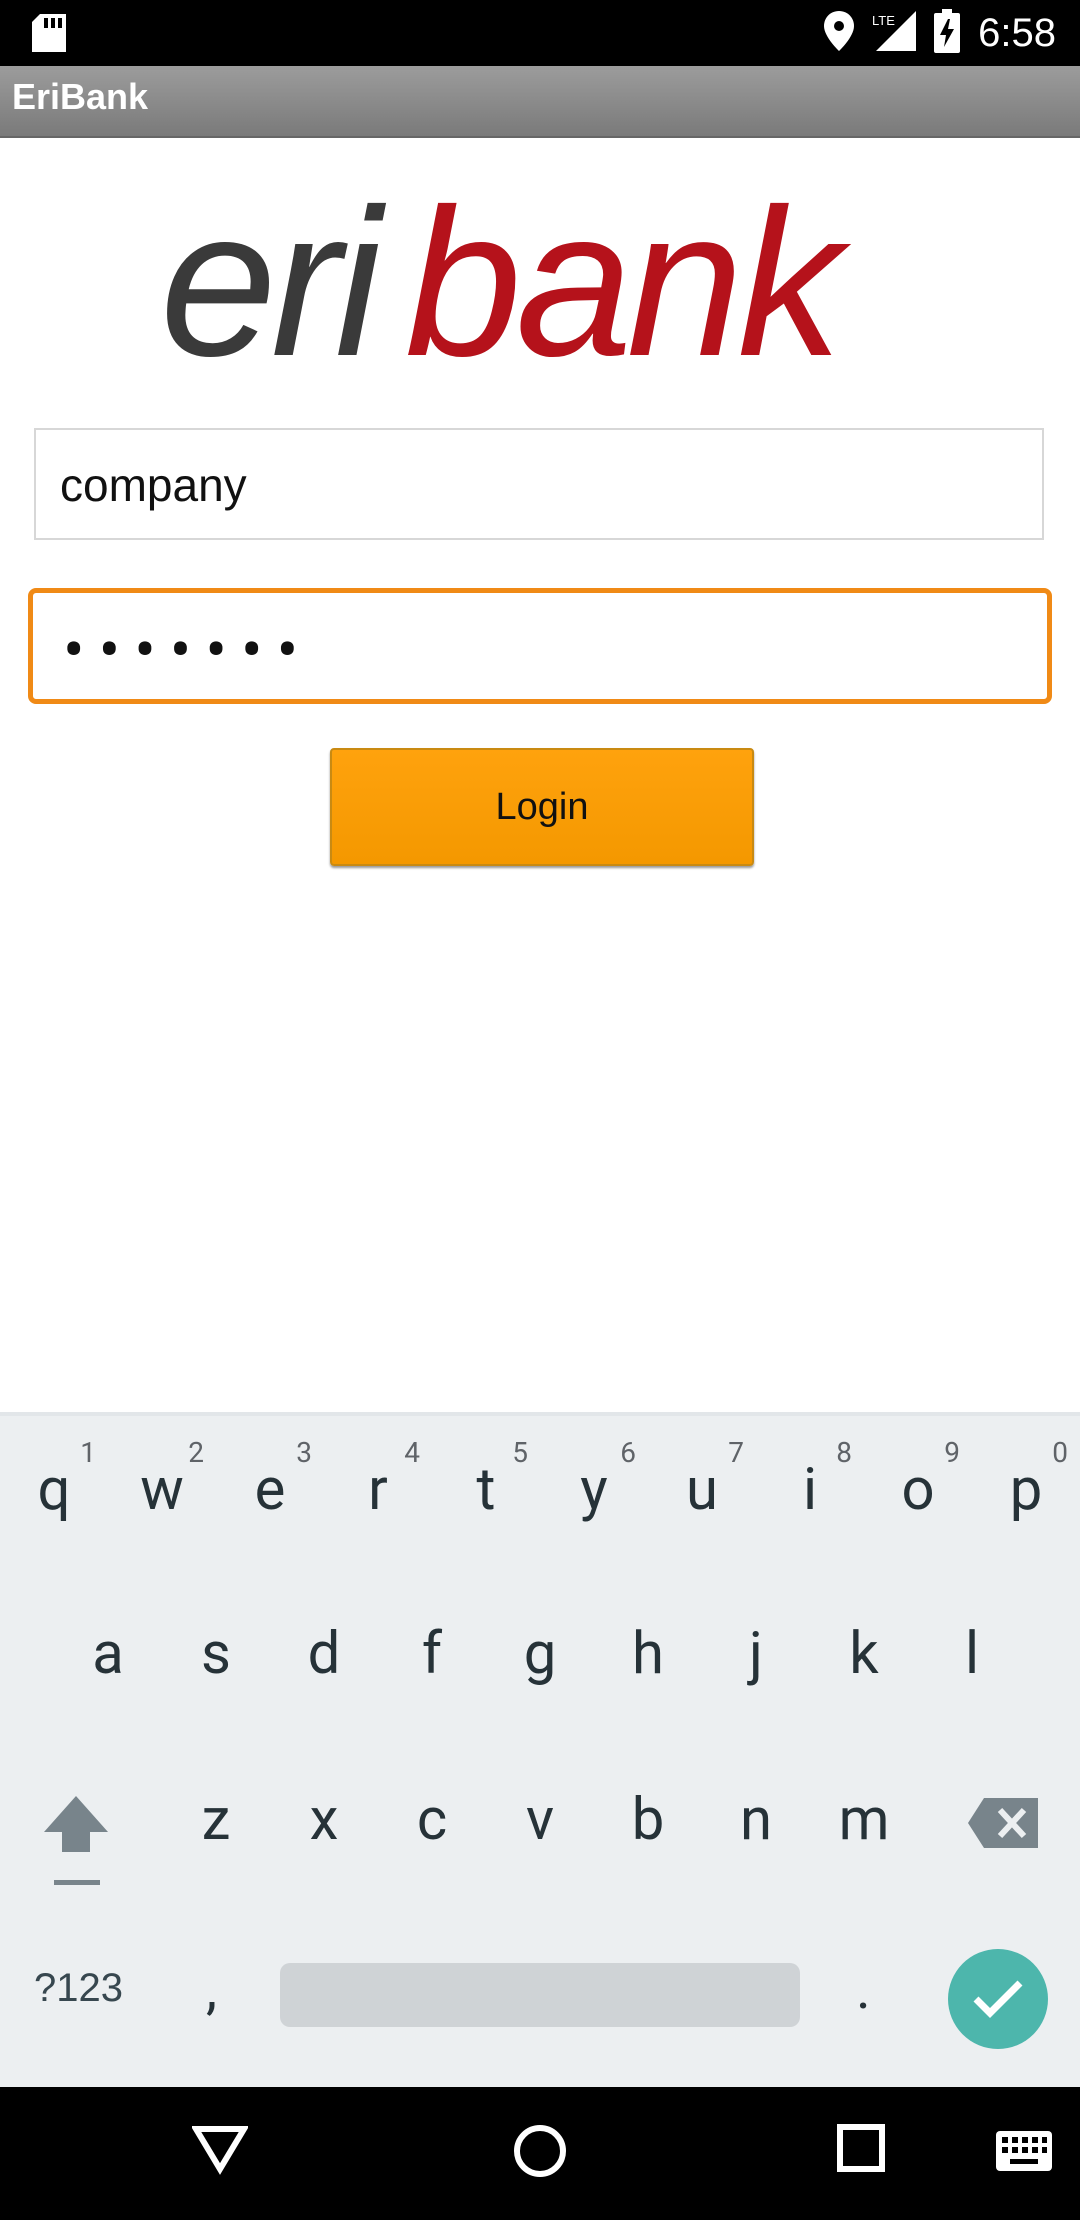 The height and width of the screenshot is (2220, 1080). I want to click on key-char: l, so click(972, 1654).